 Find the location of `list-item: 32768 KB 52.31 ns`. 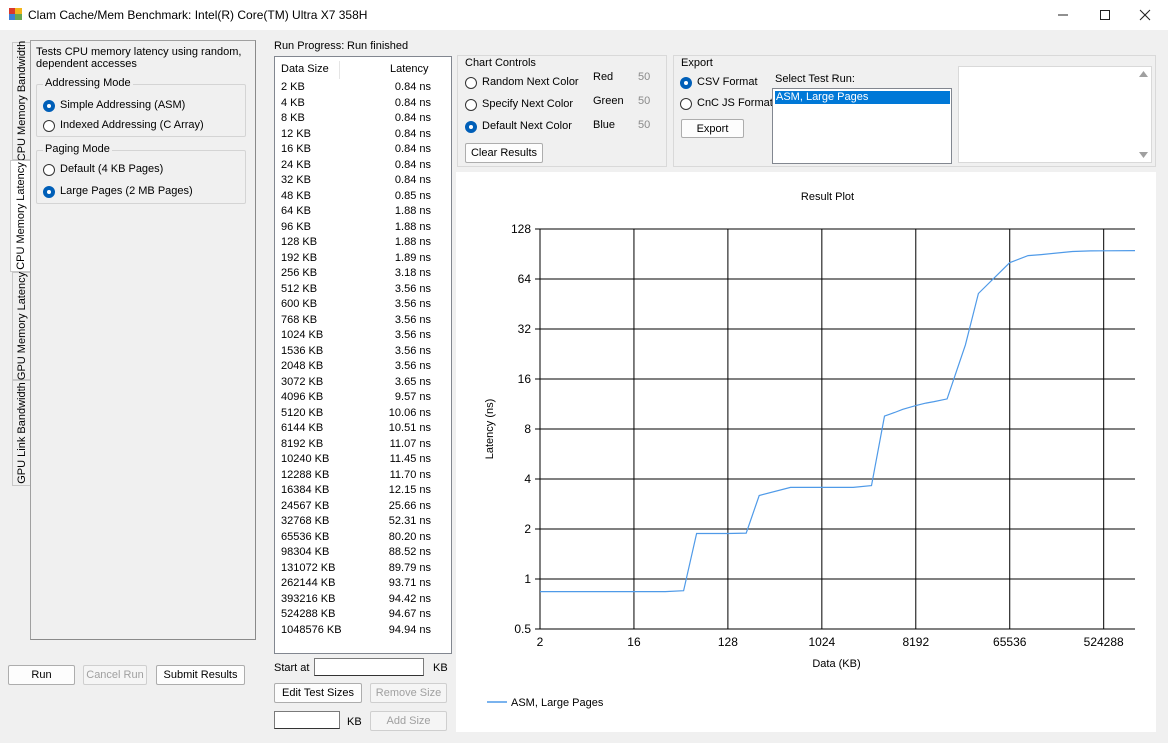

list-item: 32768 KB 52.31 ns is located at coordinates (356, 522).